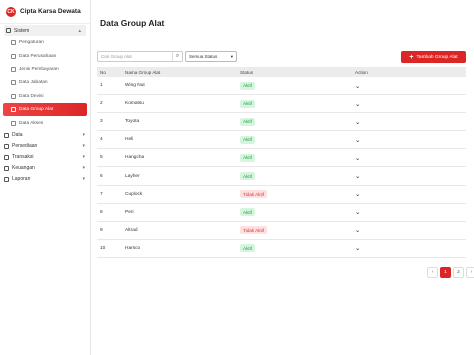  I want to click on table-row: 3 Toyota Aktif ⌄, so click(281, 122).